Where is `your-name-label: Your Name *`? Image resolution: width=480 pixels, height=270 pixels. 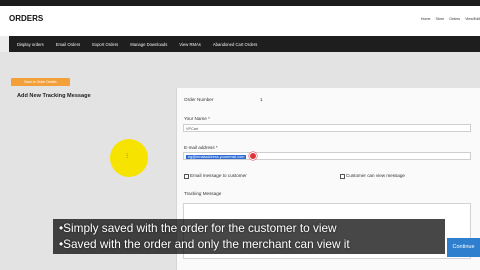
your-name-label: Your Name * is located at coordinates (197, 118).